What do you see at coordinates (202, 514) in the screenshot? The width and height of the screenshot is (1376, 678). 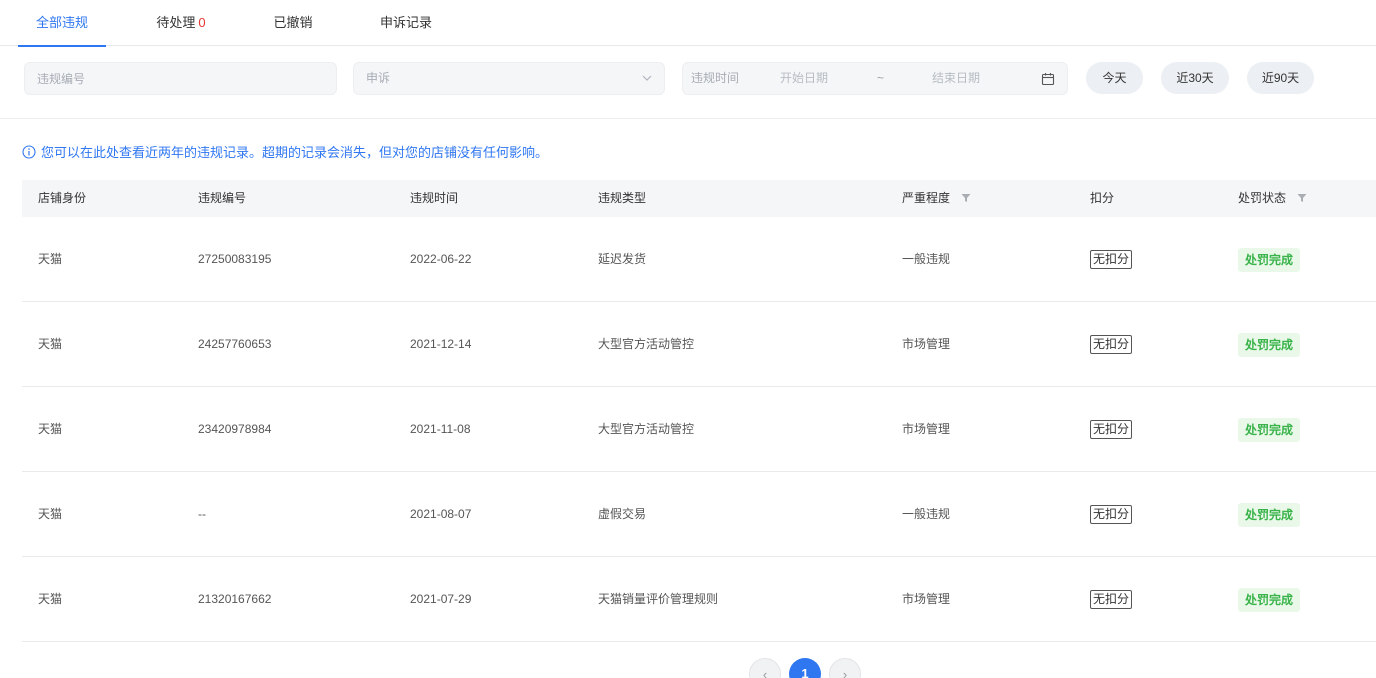 I see `cell-violation-no: --` at bounding box center [202, 514].